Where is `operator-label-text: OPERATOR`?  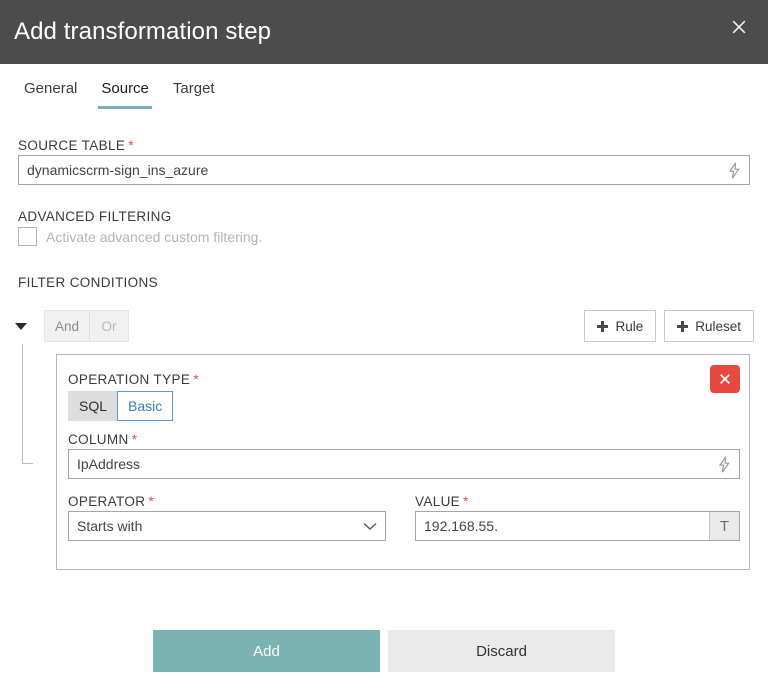 operator-label-text: OPERATOR is located at coordinates (107, 501).